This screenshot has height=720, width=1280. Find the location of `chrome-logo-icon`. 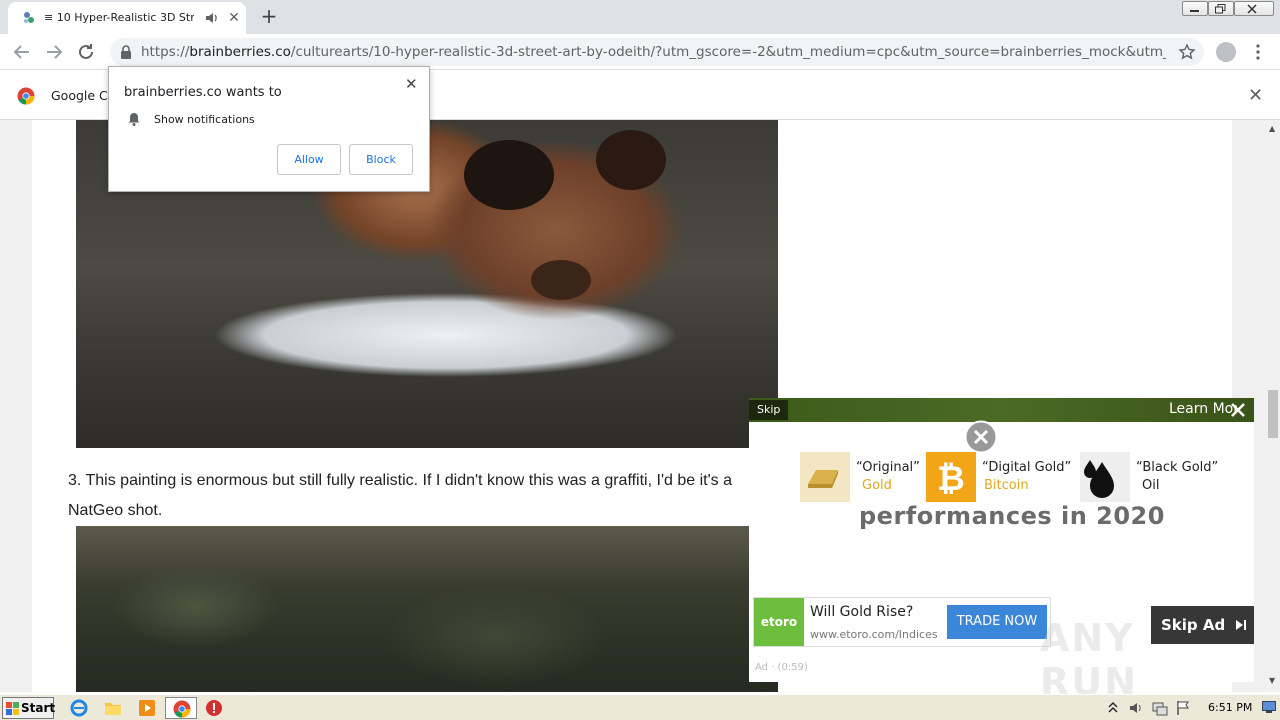

chrome-logo-icon is located at coordinates (26, 96).